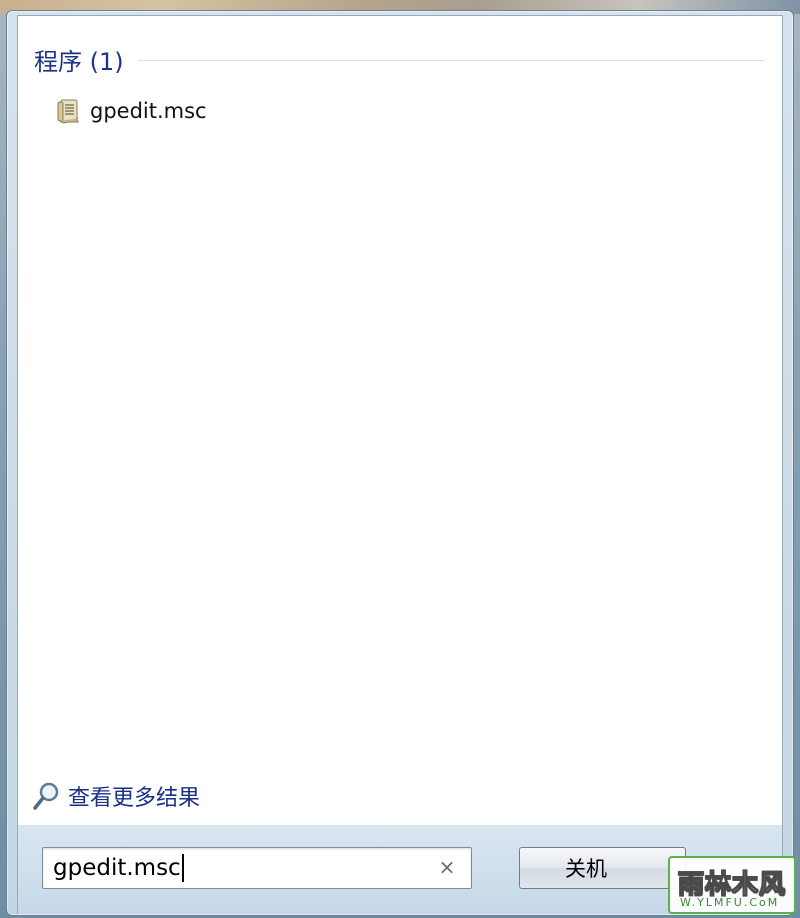  I want to click on clear-search-icon: ×, so click(447, 867).